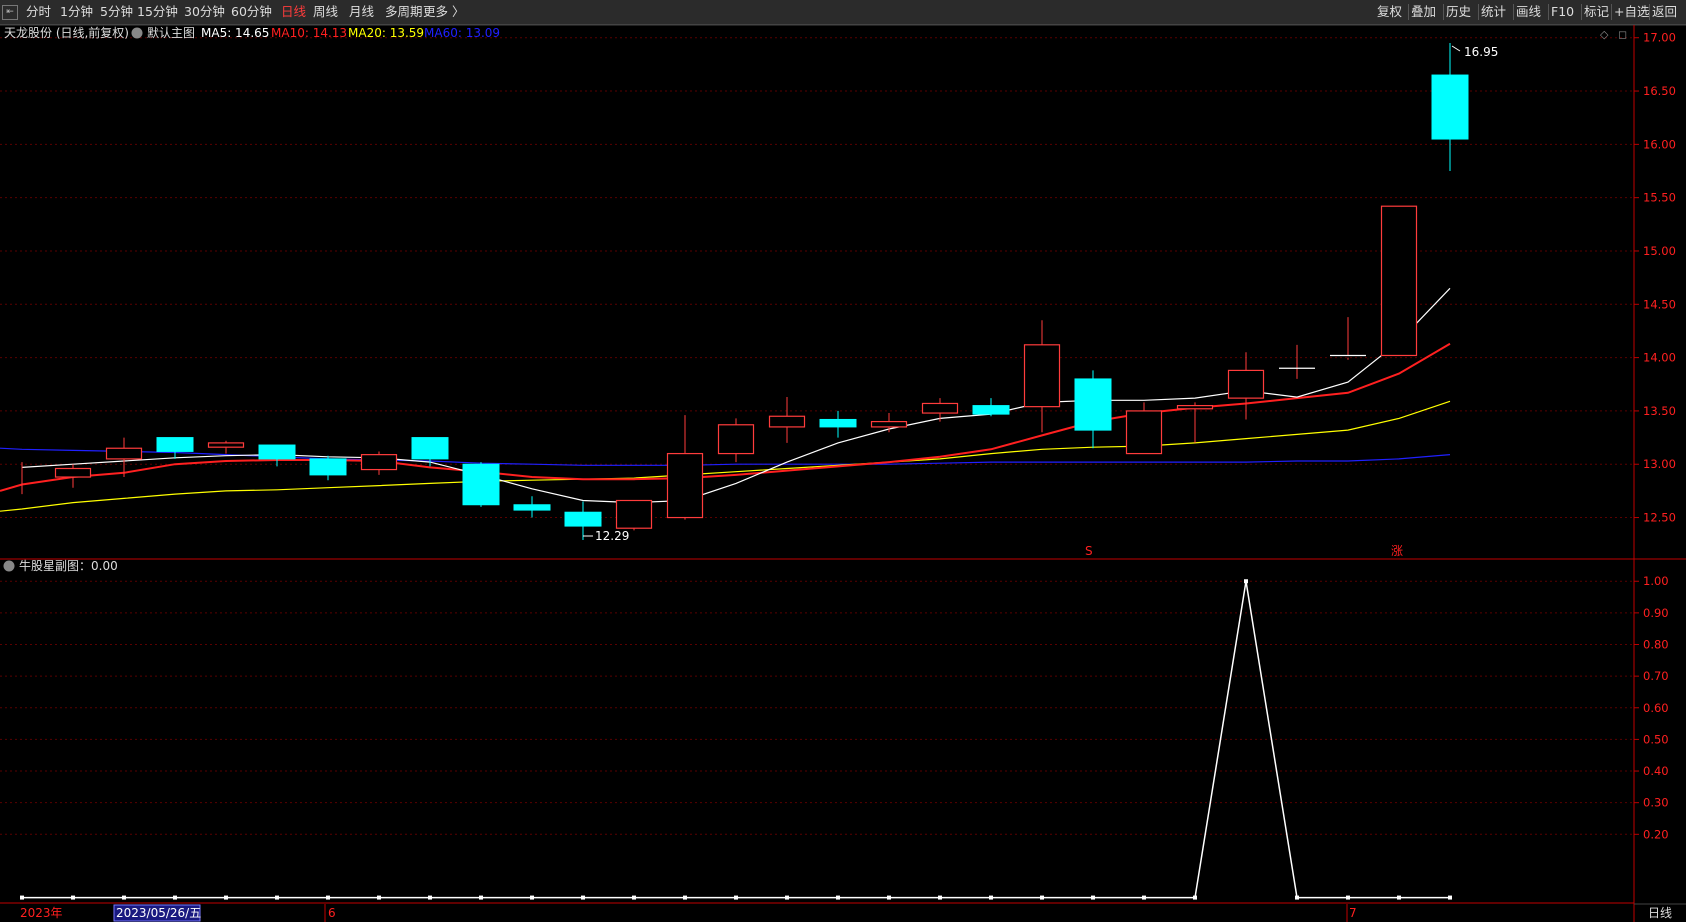 Image resolution: width=1686 pixels, height=922 pixels. What do you see at coordinates (41, 913) in the screenshot?
I see `year-label: 2023年` at bounding box center [41, 913].